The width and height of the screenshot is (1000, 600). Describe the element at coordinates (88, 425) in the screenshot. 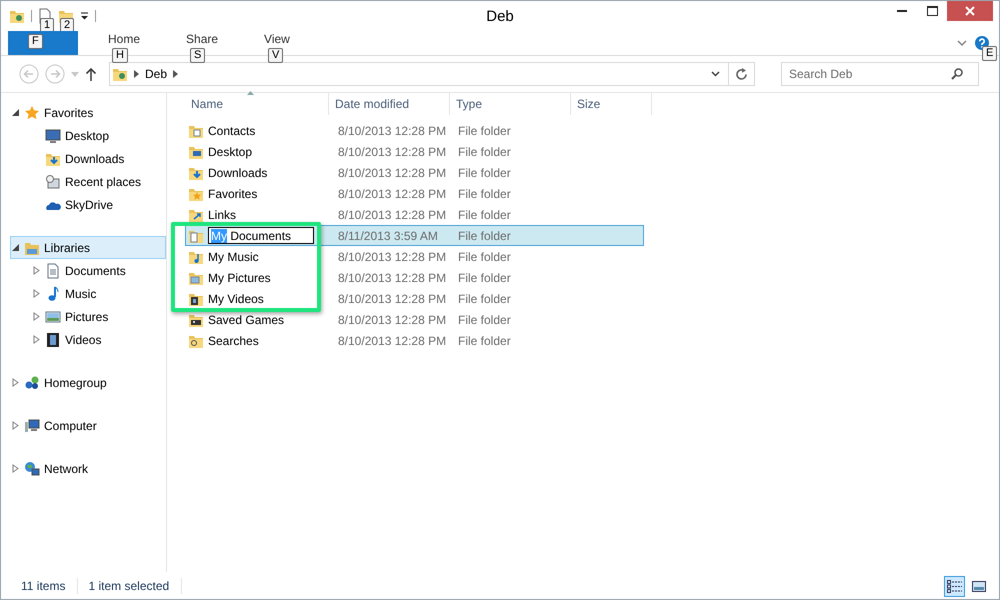

I see `nav-item: Computer` at that location.